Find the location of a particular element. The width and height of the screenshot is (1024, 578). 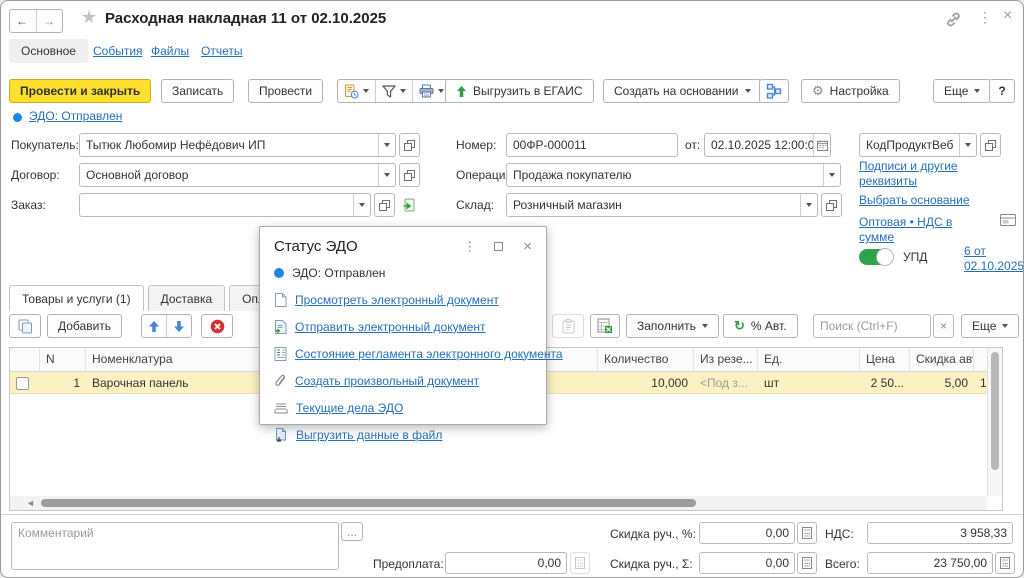

total-field: 23 750,00 is located at coordinates (930, 563).